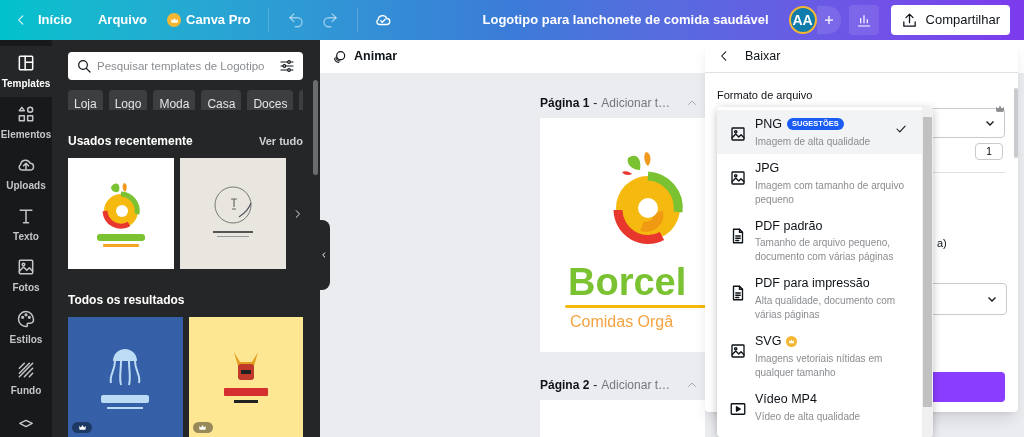 This screenshot has width=1024, height=437. What do you see at coordinates (26, 123) in the screenshot?
I see `sidebar-tab: Elementos` at bounding box center [26, 123].